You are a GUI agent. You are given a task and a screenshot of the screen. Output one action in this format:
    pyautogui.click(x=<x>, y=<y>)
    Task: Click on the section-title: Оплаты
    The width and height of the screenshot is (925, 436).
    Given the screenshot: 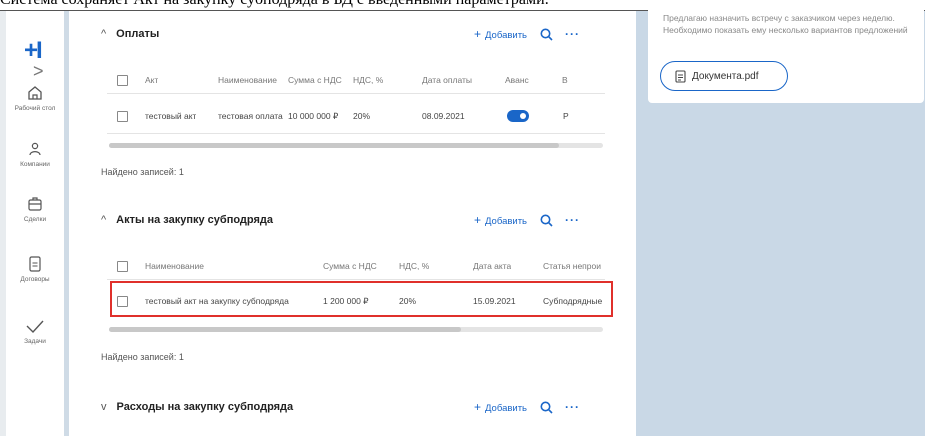 What is the action you would take?
    pyautogui.click(x=138, y=34)
    